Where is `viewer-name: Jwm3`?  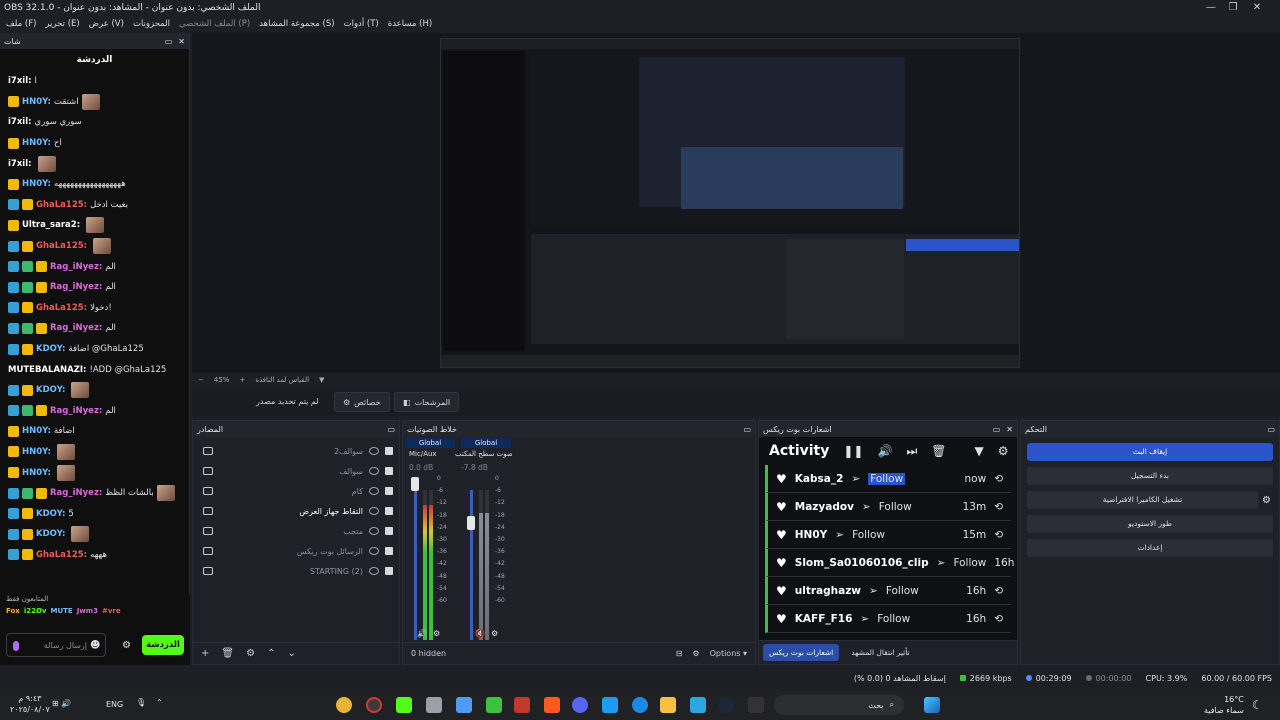
viewer-name: Jwm3 is located at coordinates (87, 611).